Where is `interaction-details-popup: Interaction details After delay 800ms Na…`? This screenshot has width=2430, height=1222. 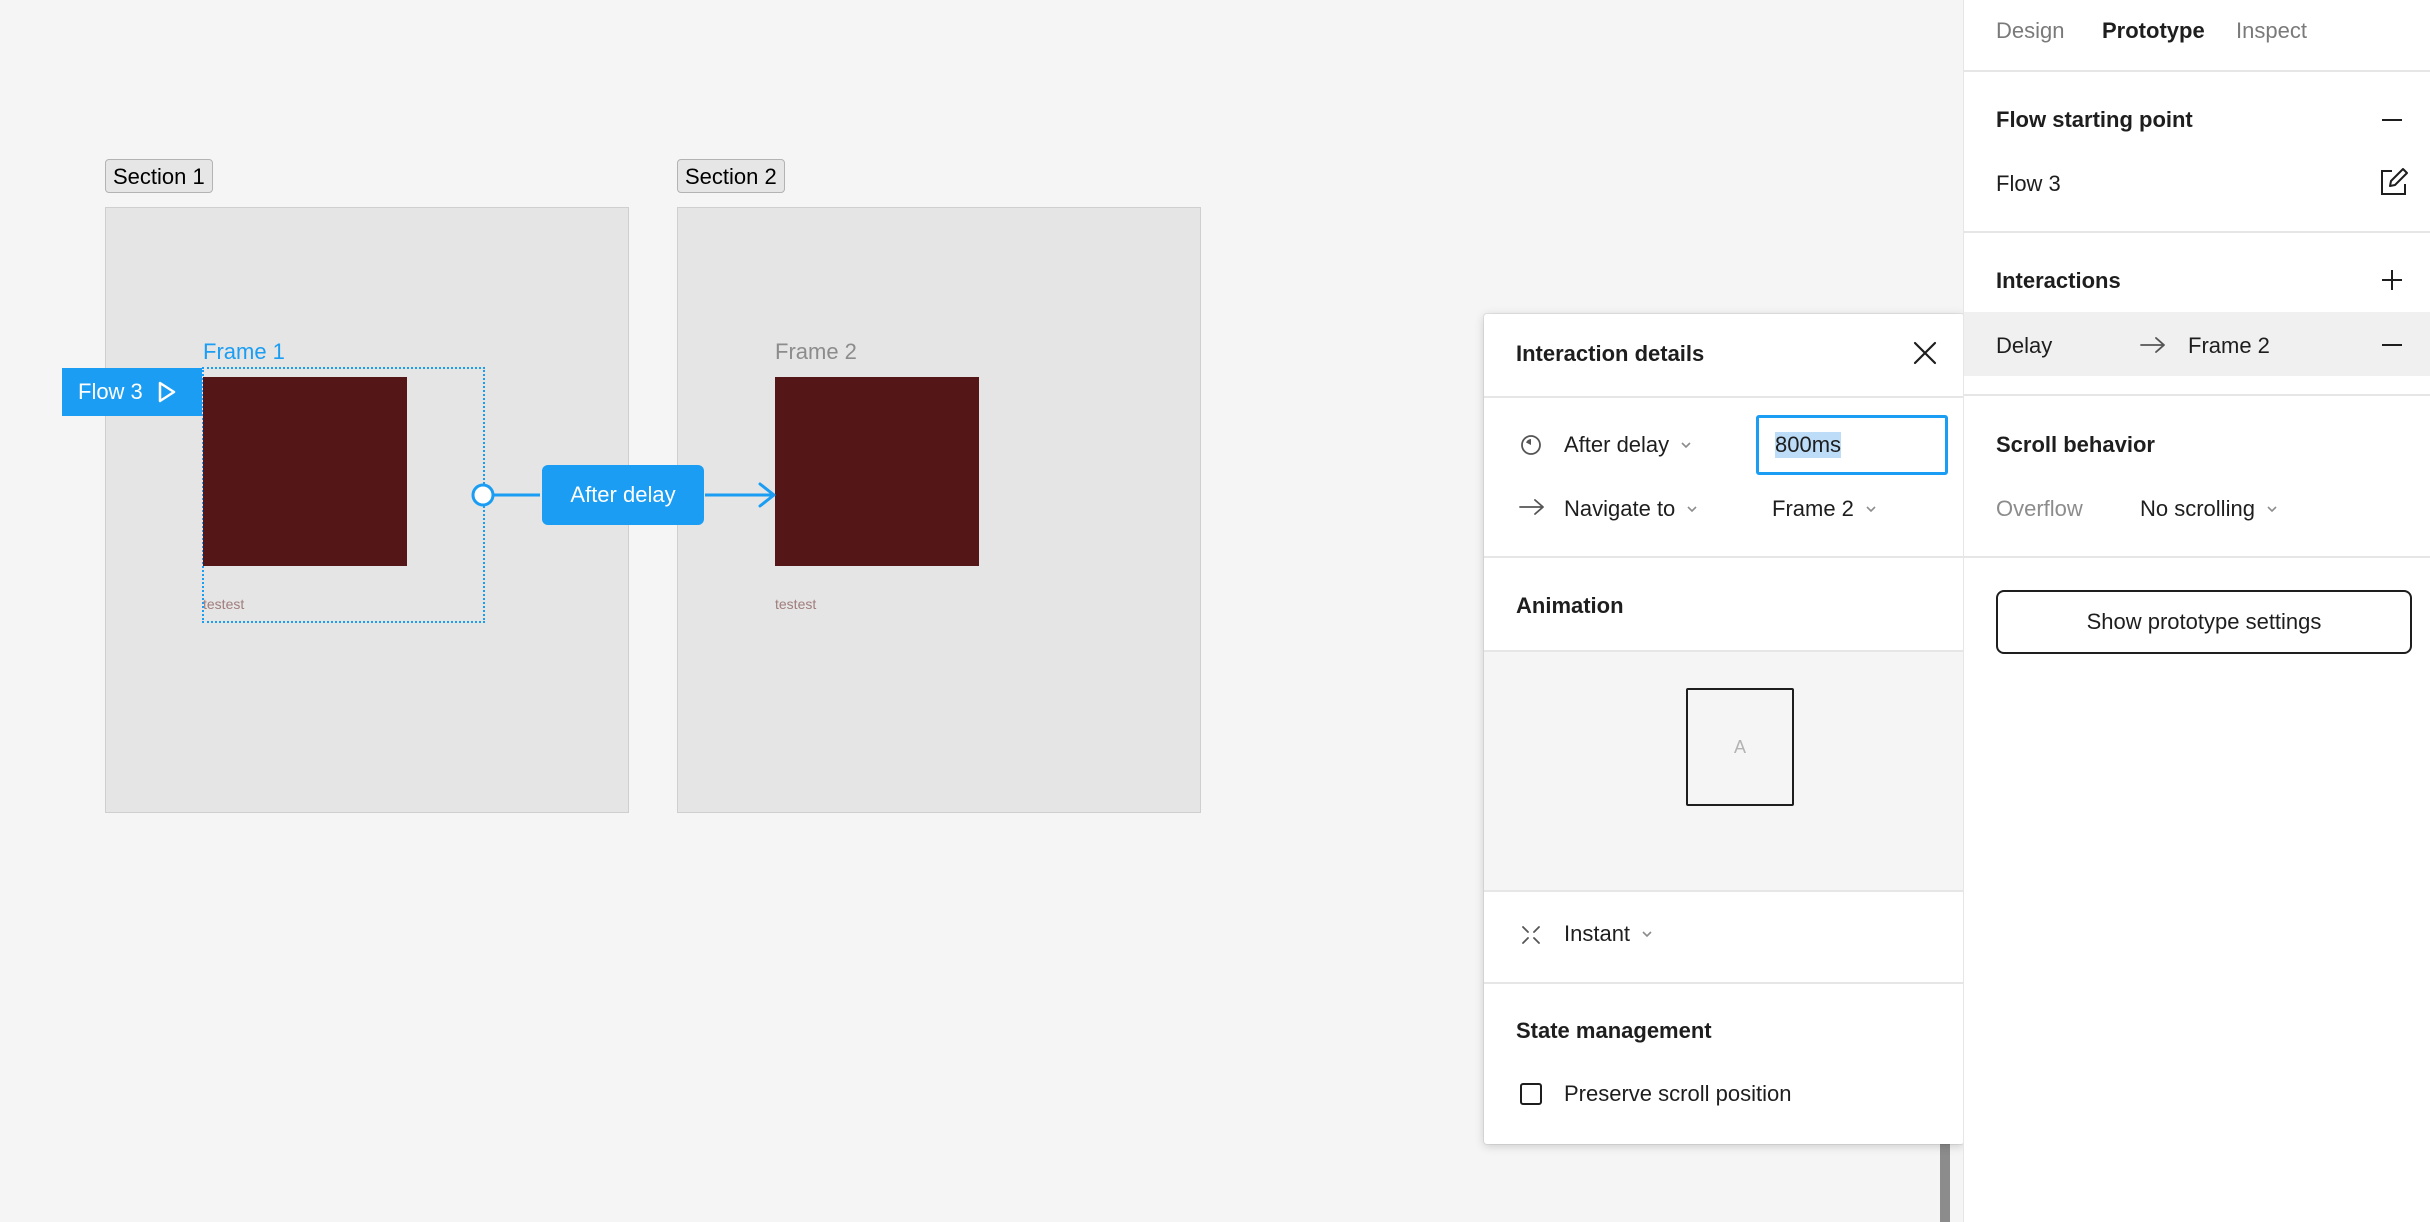
interaction-details-popup: Interaction details After delay 800ms Na… is located at coordinates (1724, 729).